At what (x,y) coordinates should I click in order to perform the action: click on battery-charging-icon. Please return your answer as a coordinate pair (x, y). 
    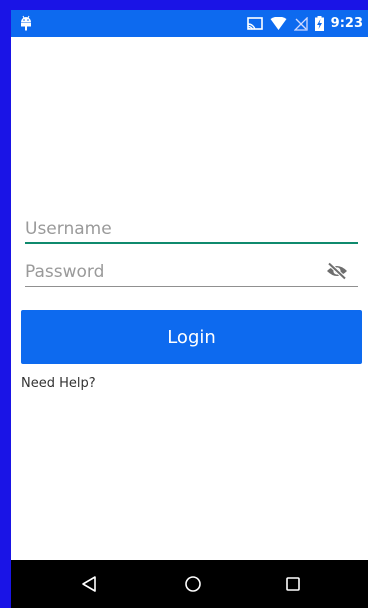
    Looking at the image, I should click on (319, 23).